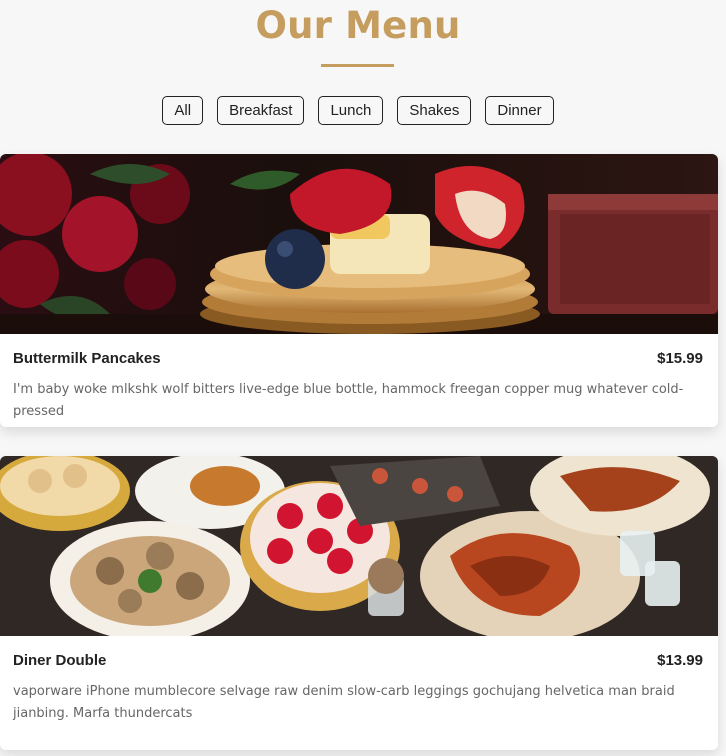 Image resolution: width=726 pixels, height=756 pixels. What do you see at coordinates (358, 25) in the screenshot?
I see `page-title: Our Menu` at bounding box center [358, 25].